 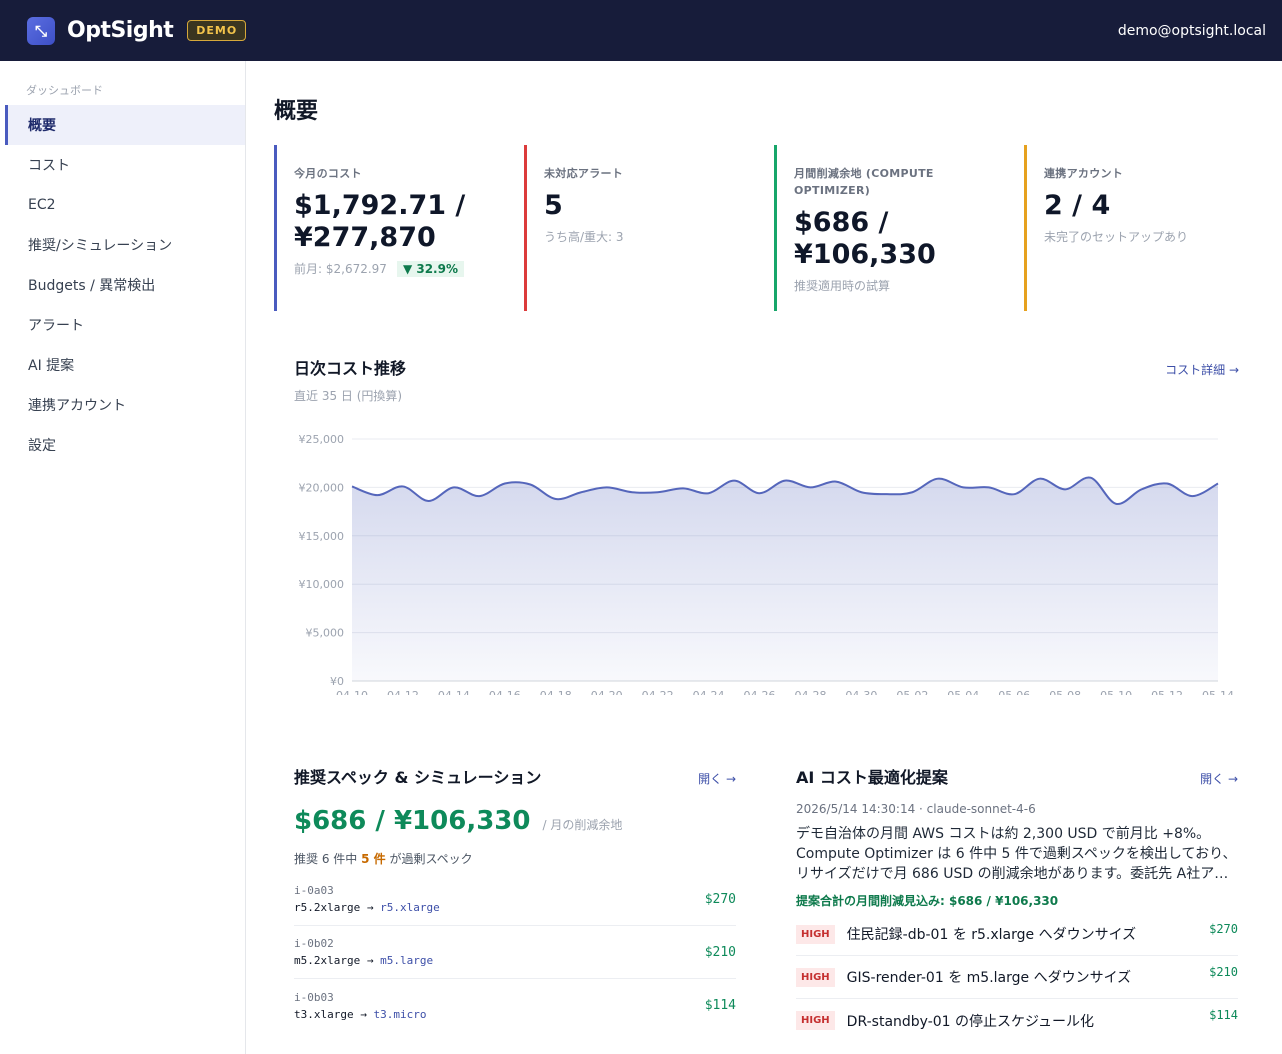 What do you see at coordinates (1167, 692) in the screenshot?
I see `x-tick-label: 05-12` at bounding box center [1167, 692].